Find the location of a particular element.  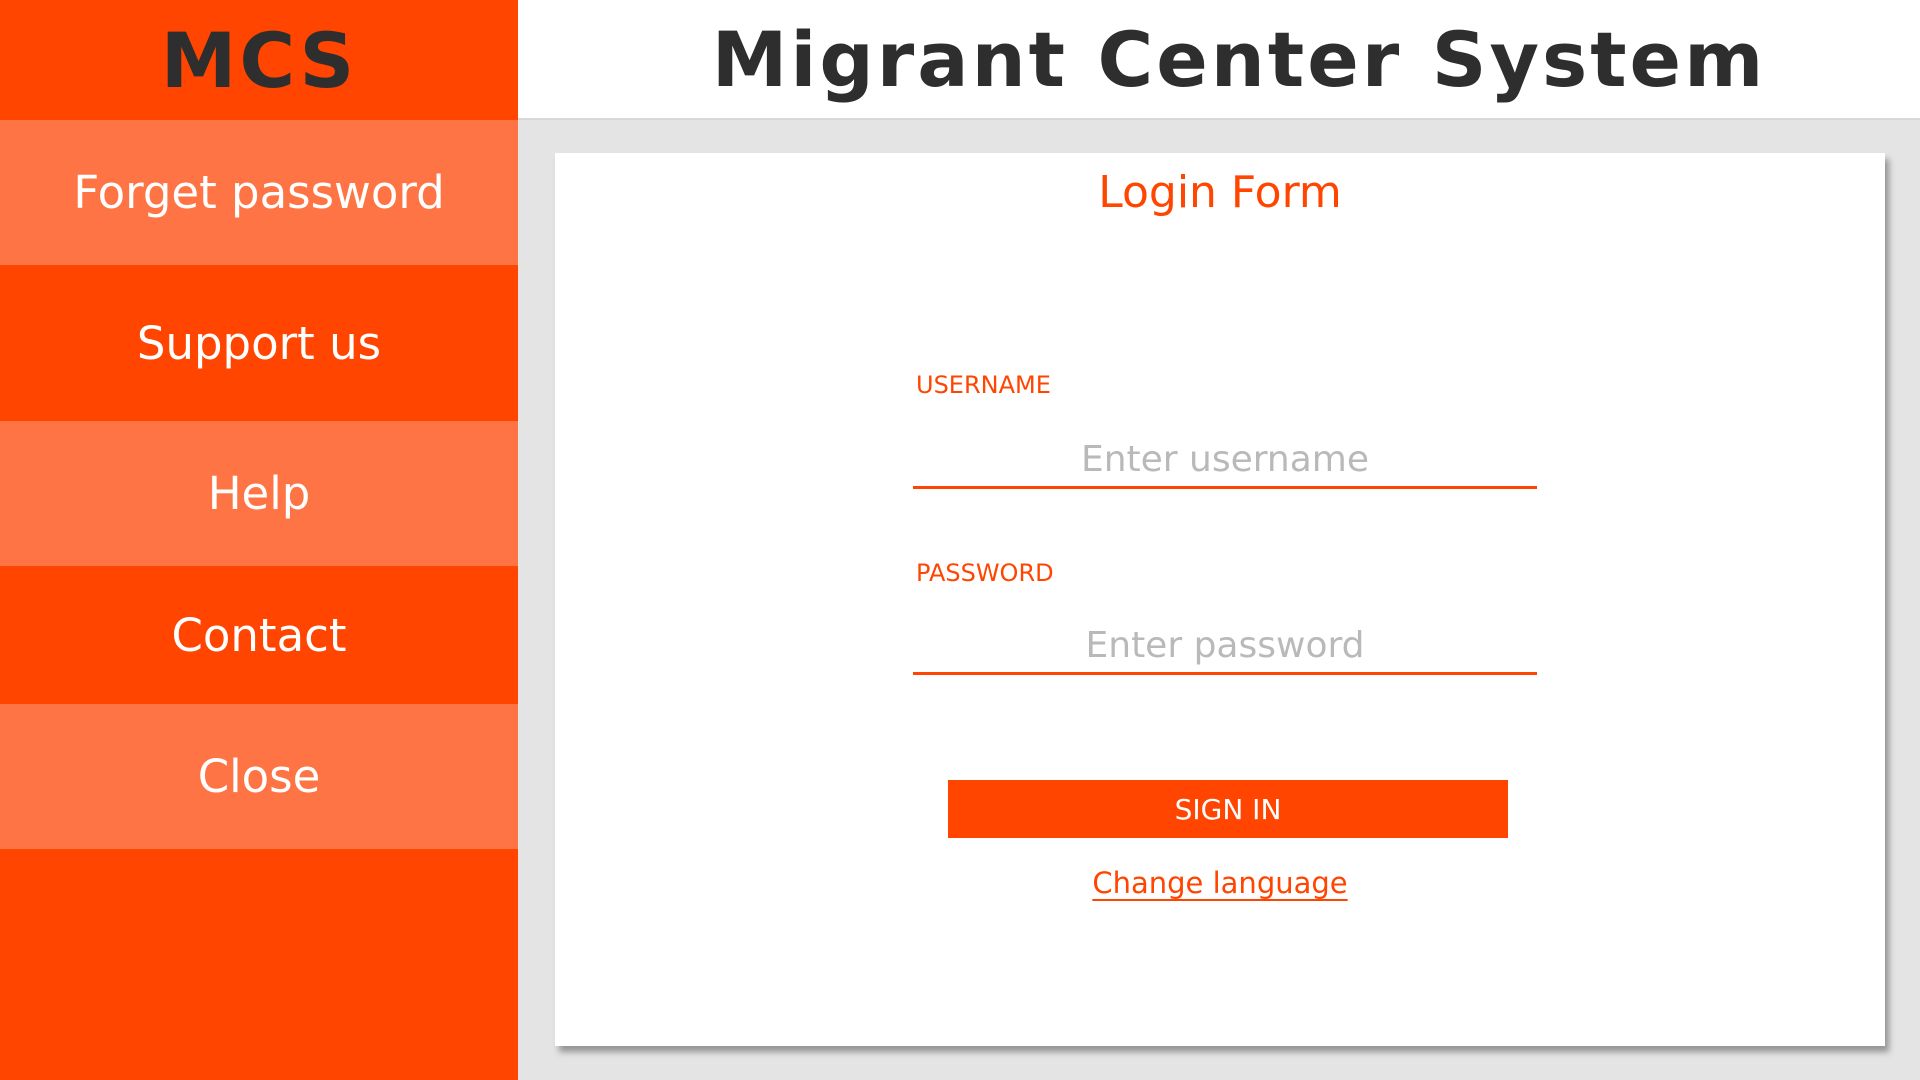

username-label: USERNAME is located at coordinates (983, 385).